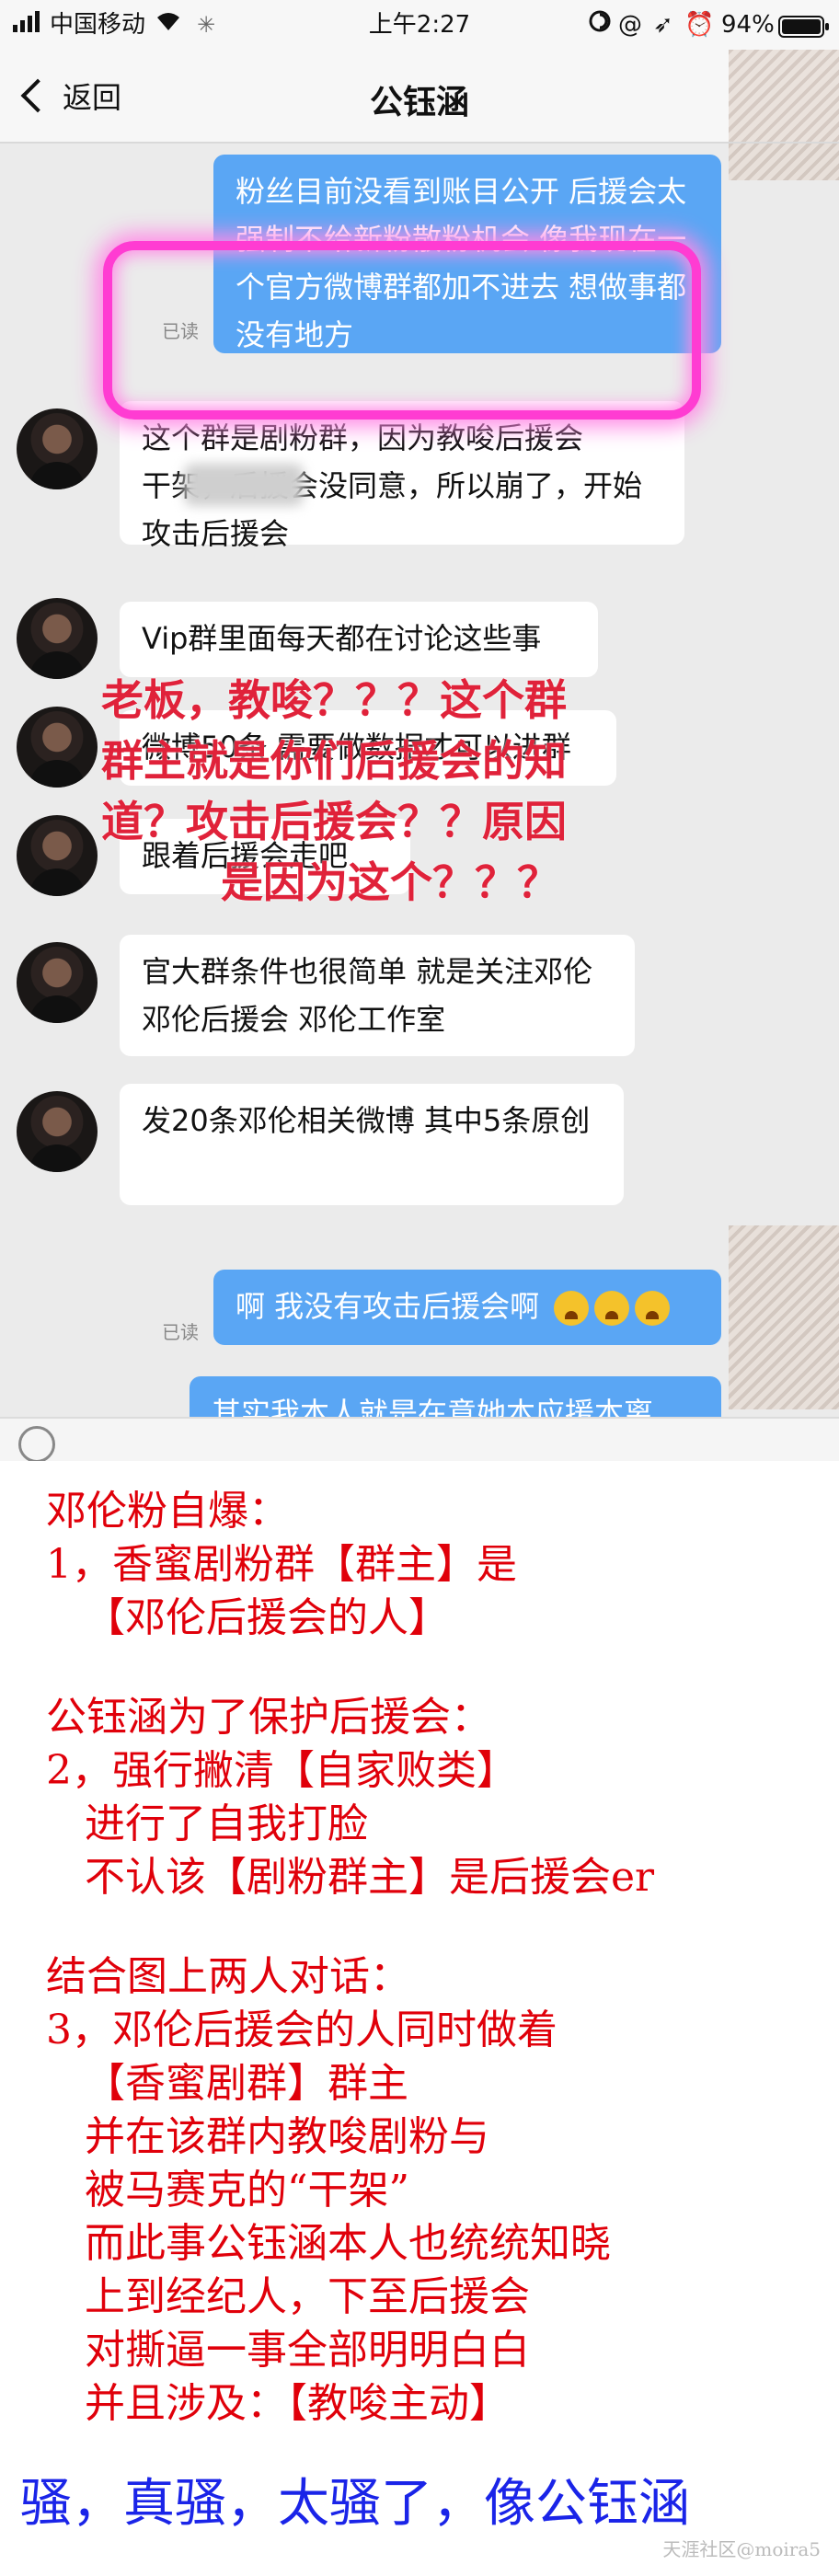 The image size is (839, 2576). I want to click on alarm-icon: ⏰, so click(699, 25).